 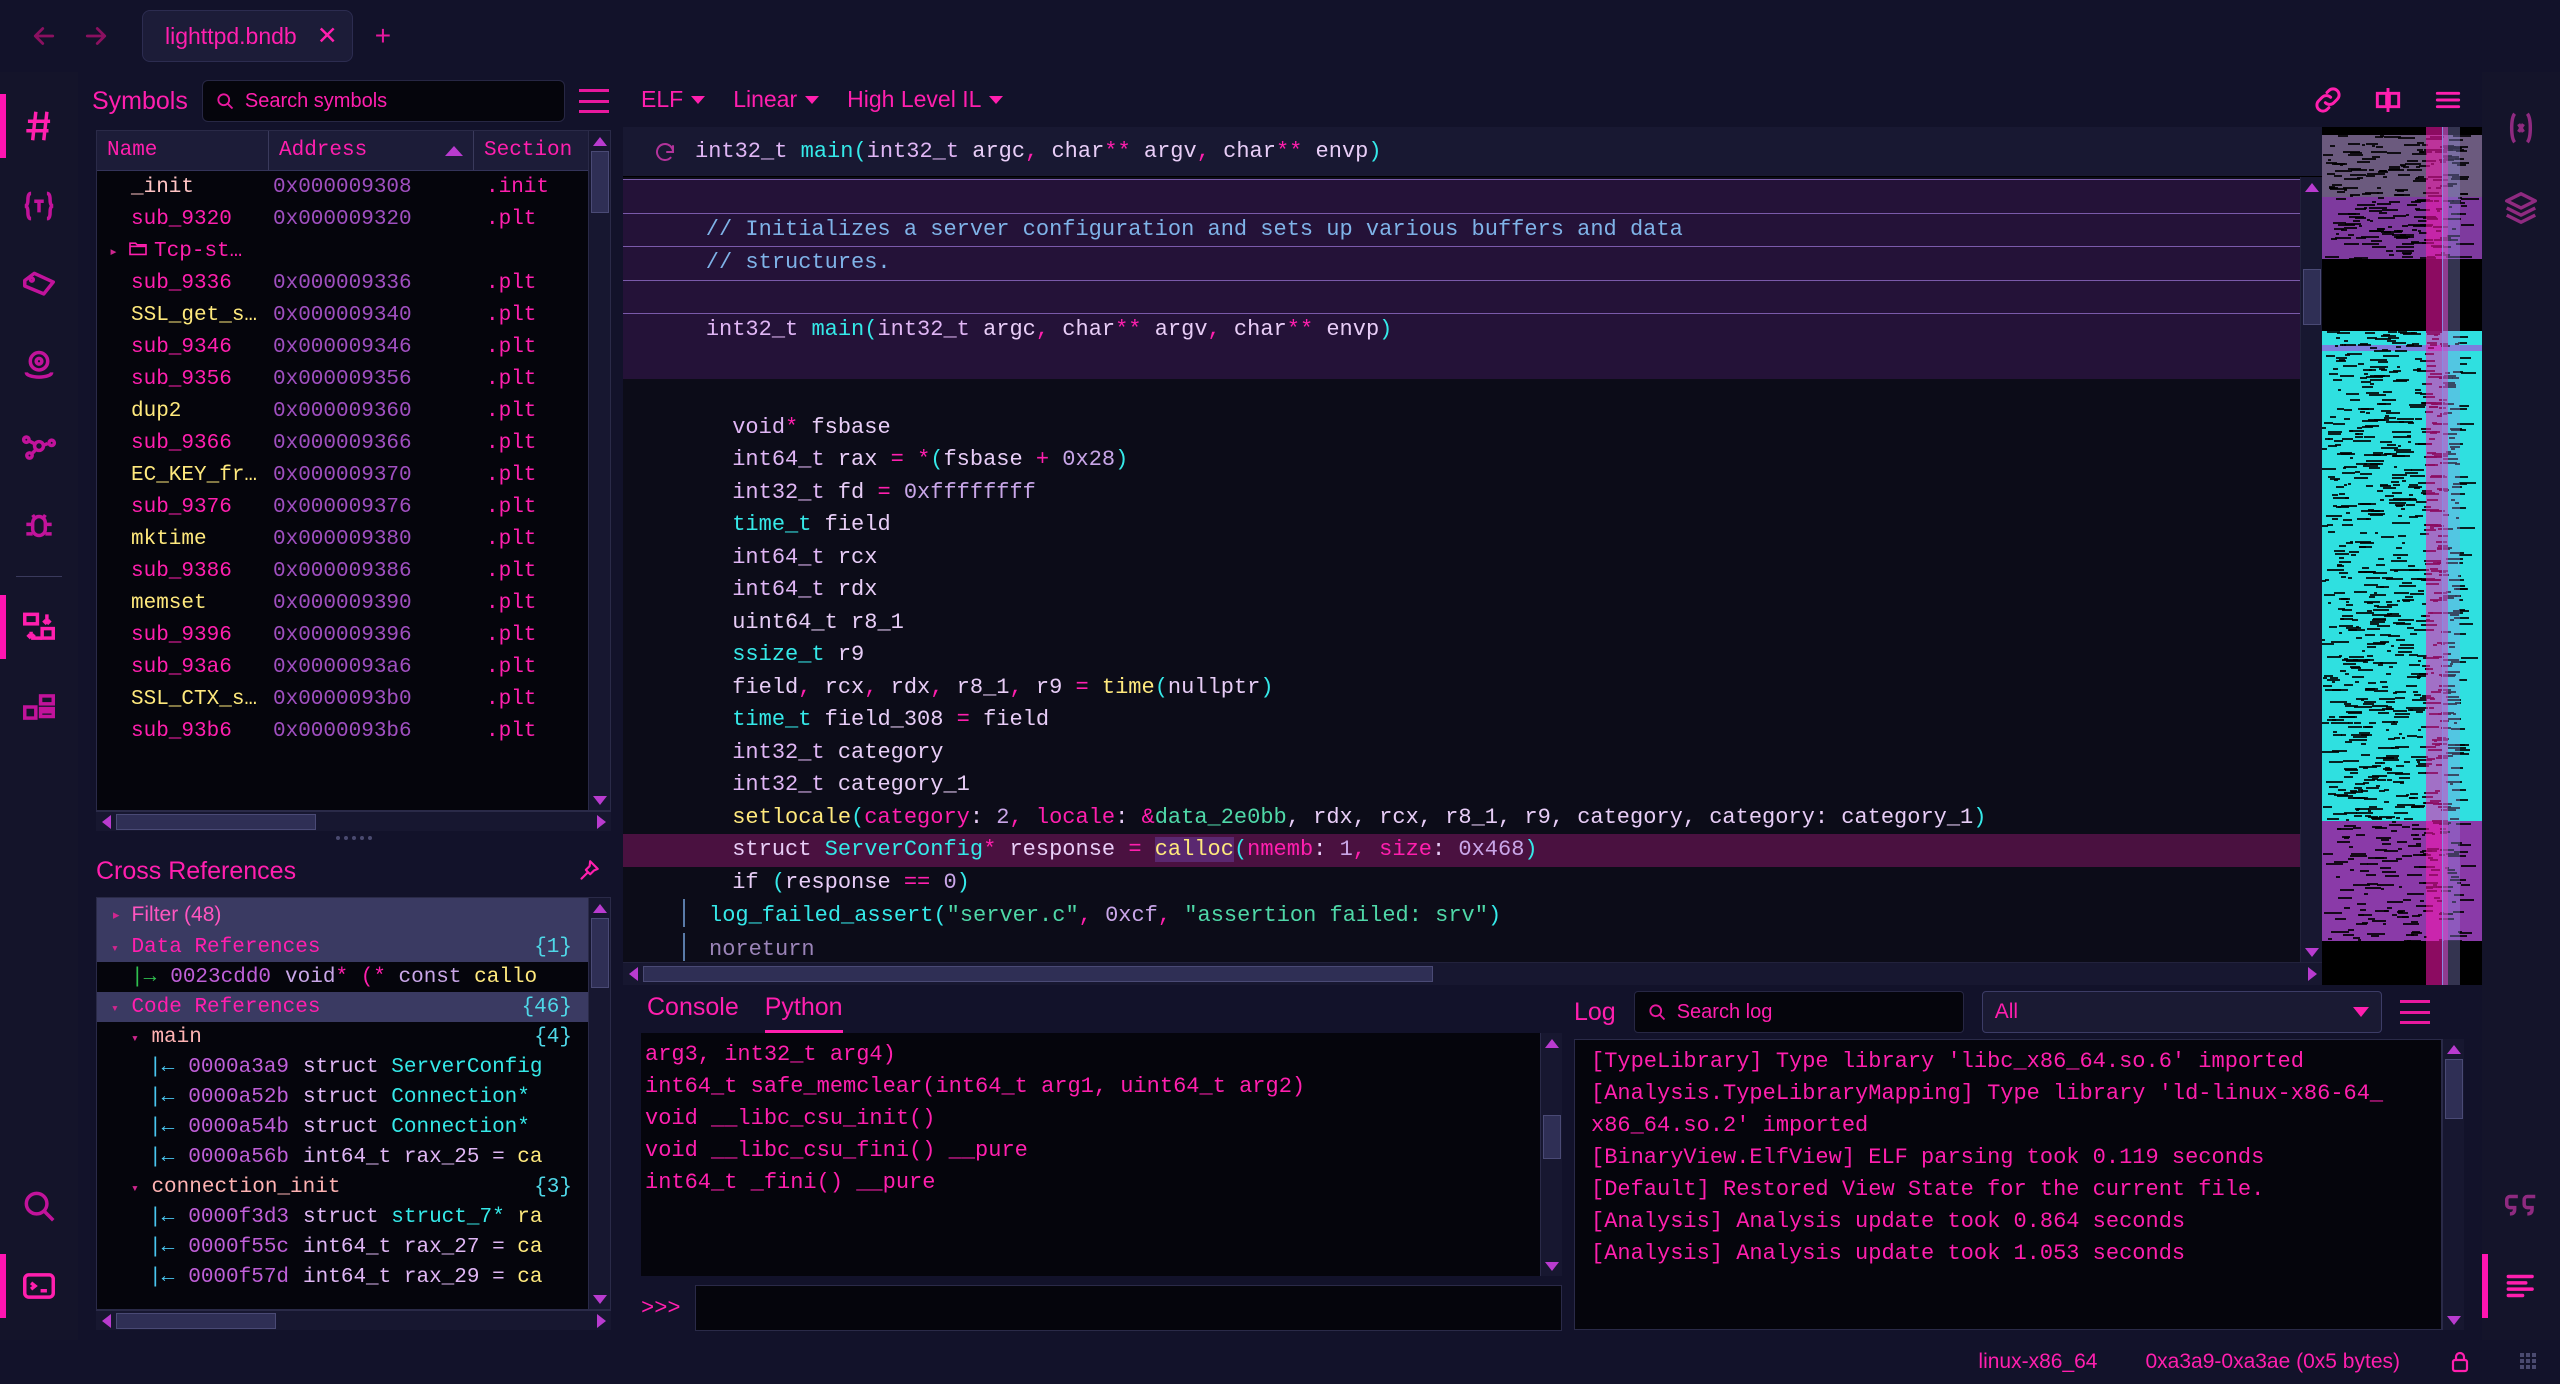 What do you see at coordinates (183, 150) in the screenshot?
I see `column-header-name: Name` at bounding box center [183, 150].